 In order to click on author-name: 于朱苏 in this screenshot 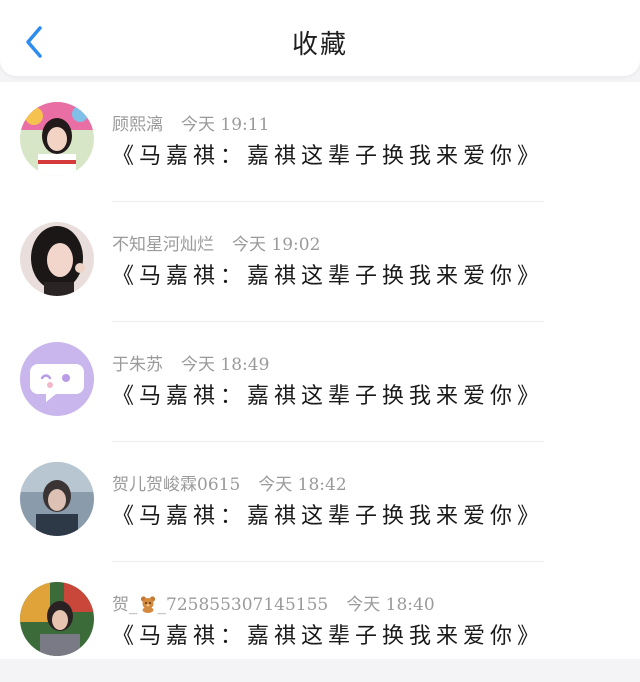, I will do `click(137, 365)`.